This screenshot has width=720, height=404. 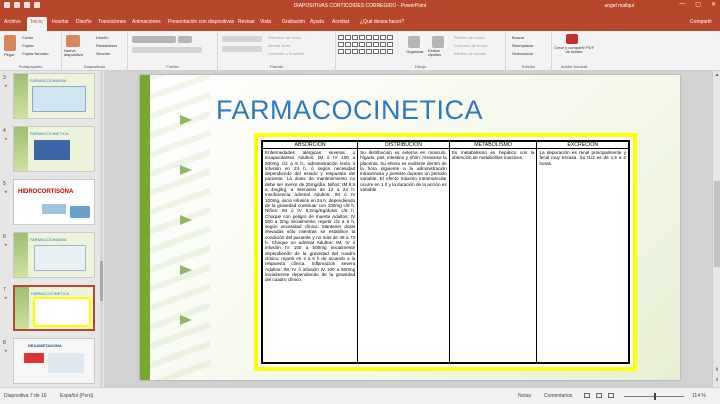 I want to click on header-distribucion: DISTRIBUCION, so click(x=403, y=145).